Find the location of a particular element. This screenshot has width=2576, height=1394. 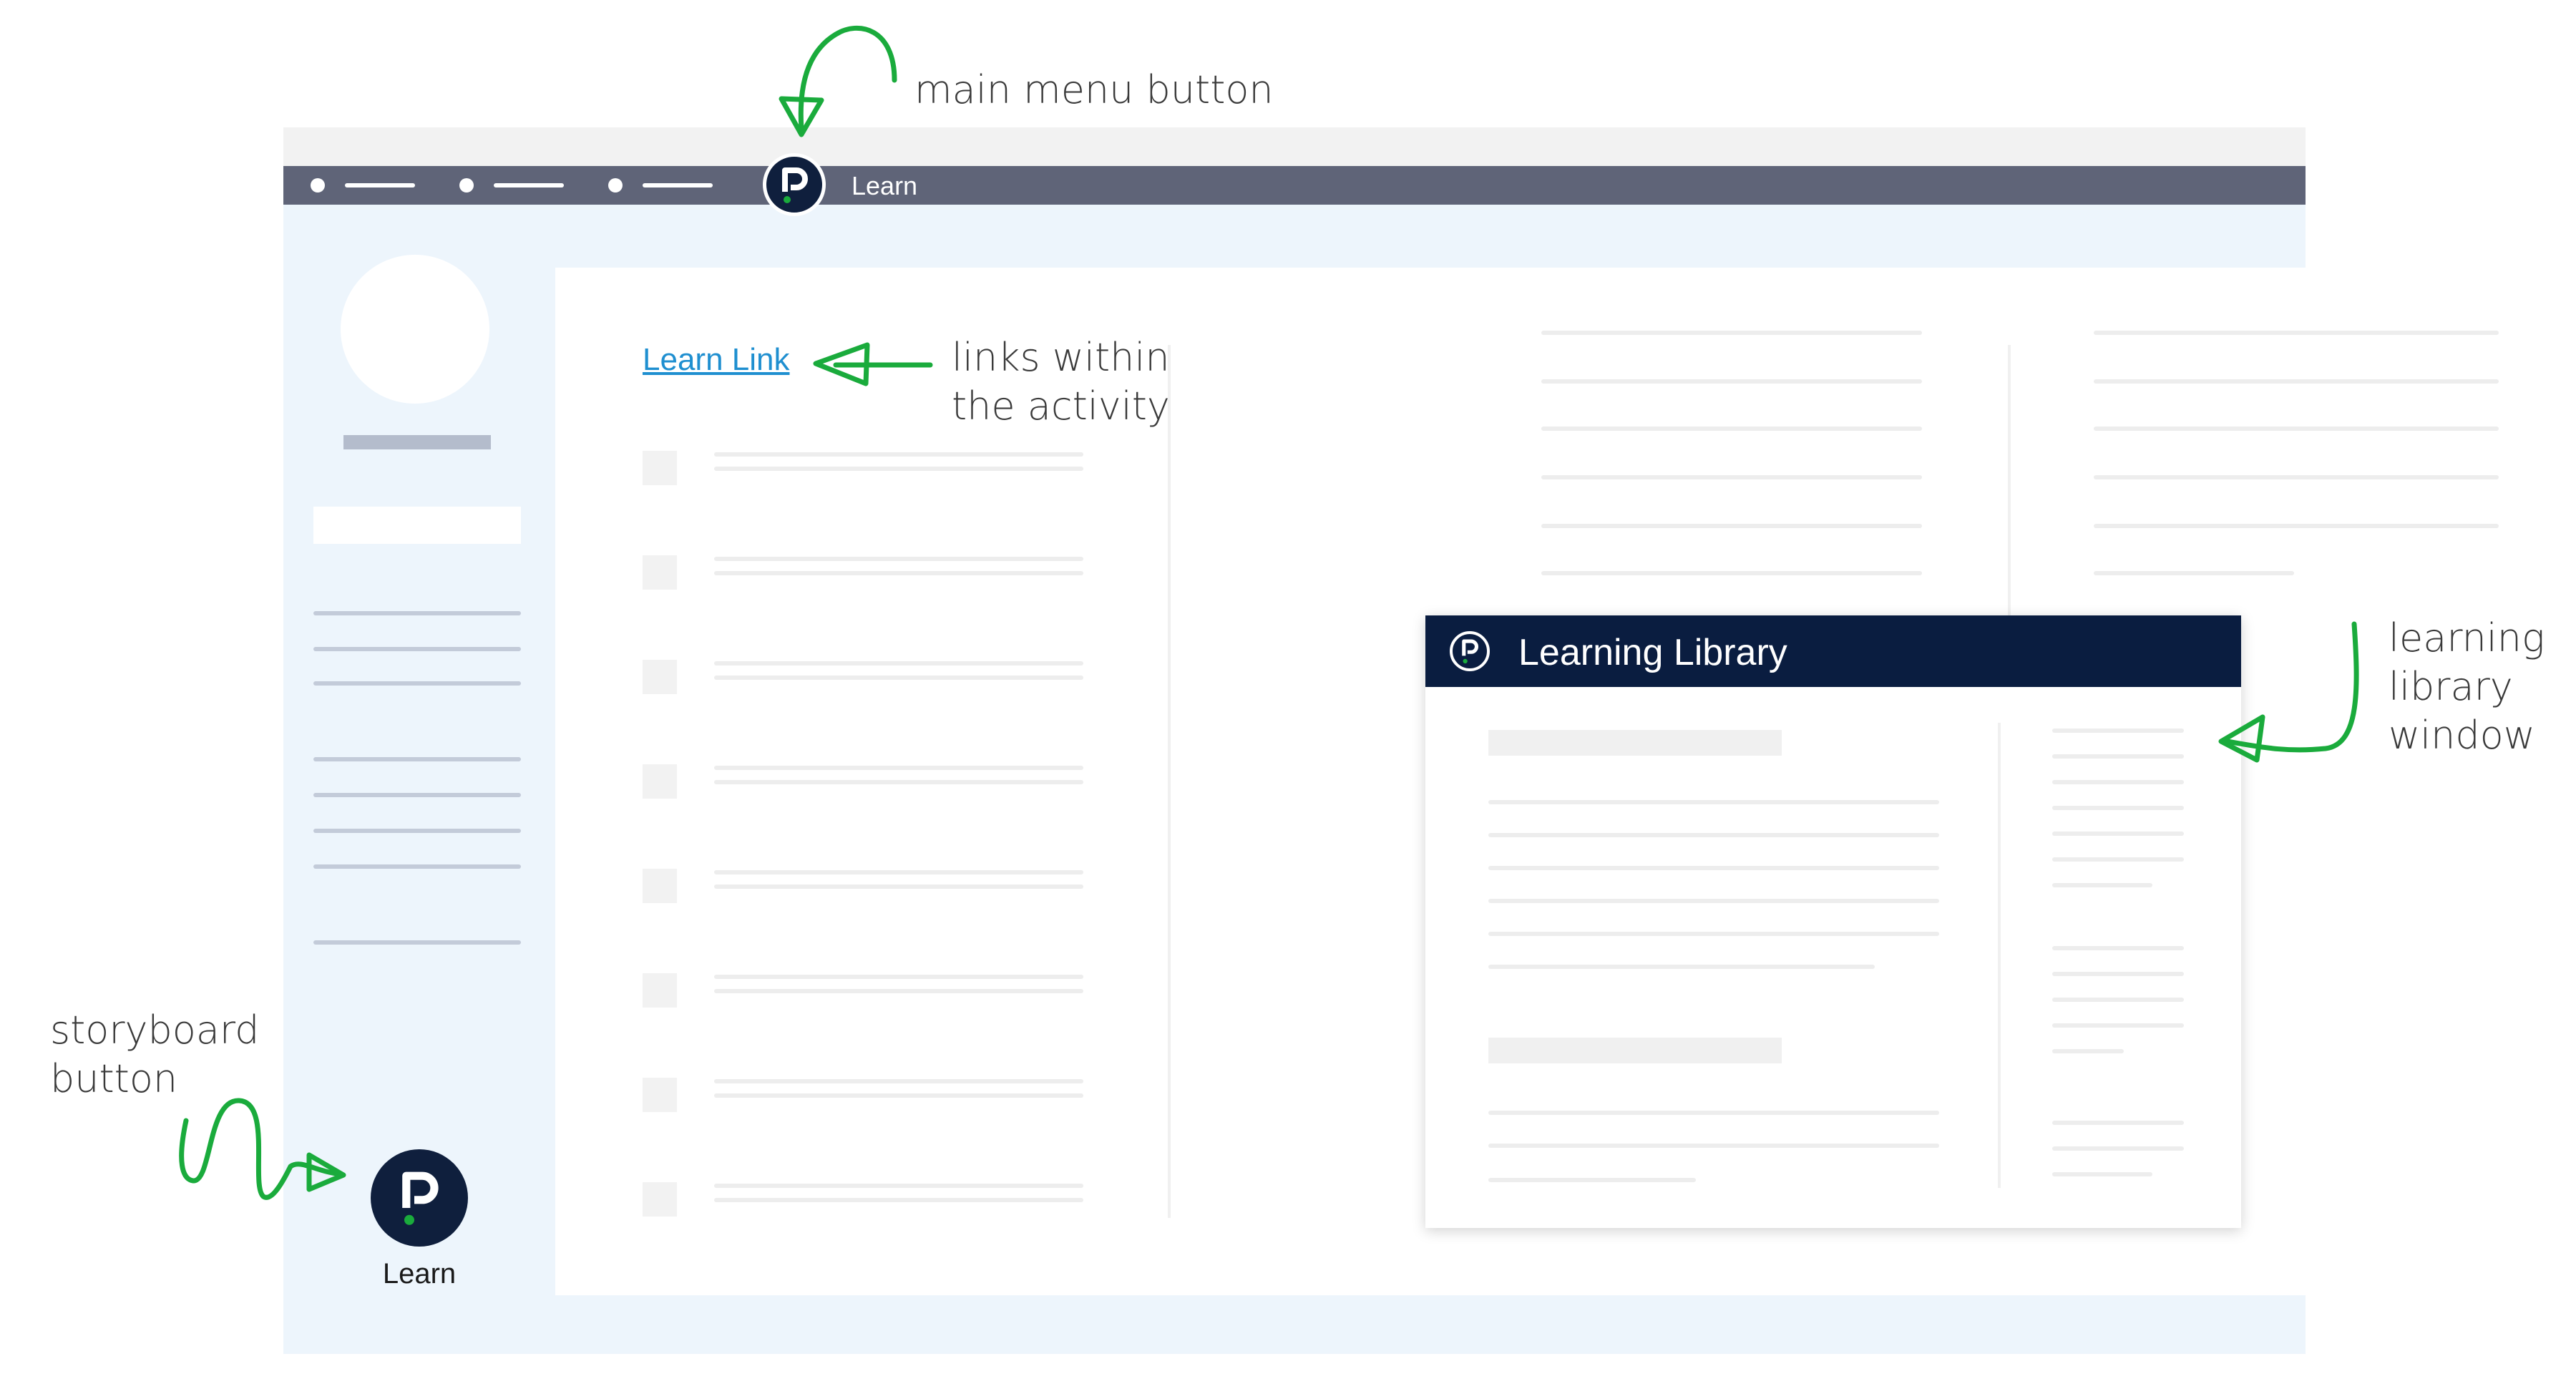

learning-library-window: Learning Library is located at coordinates (1833, 922).